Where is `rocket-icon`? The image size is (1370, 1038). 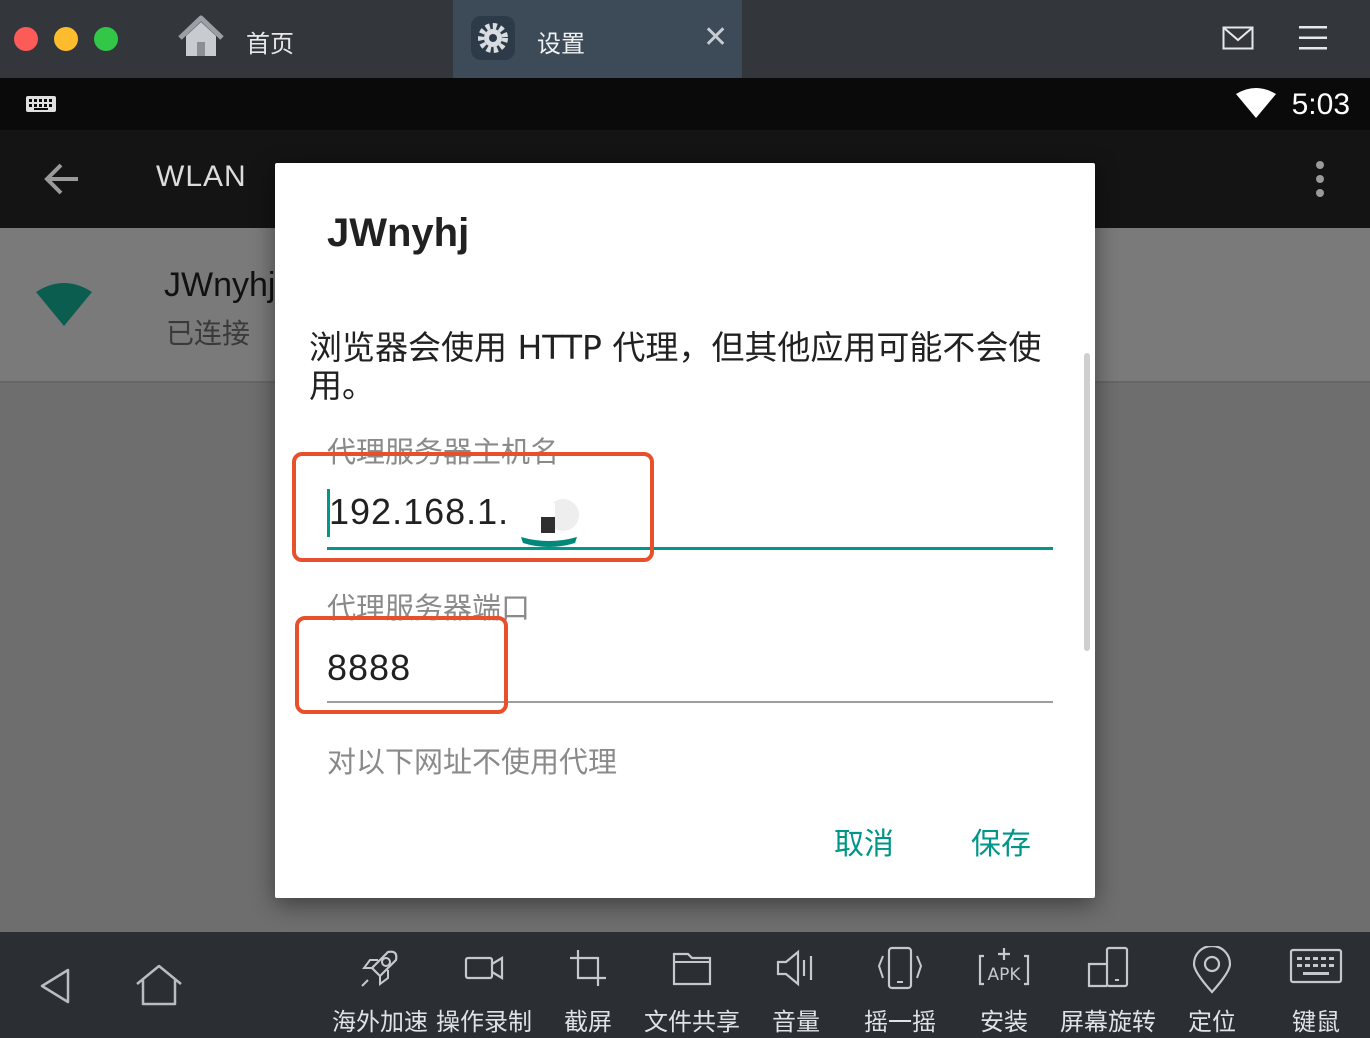
rocket-icon is located at coordinates (379, 968).